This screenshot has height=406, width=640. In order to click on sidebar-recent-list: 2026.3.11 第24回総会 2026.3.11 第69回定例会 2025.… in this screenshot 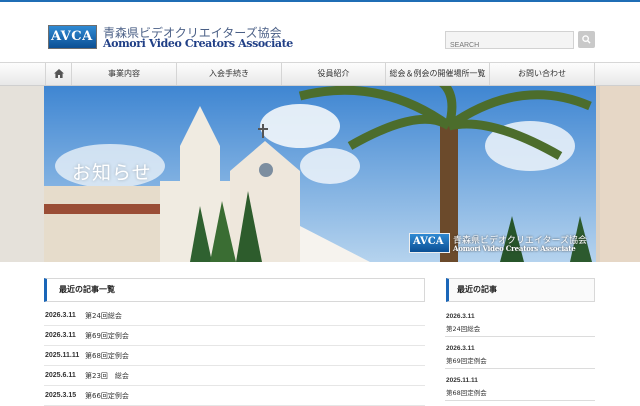, I will do `click(520, 357)`.